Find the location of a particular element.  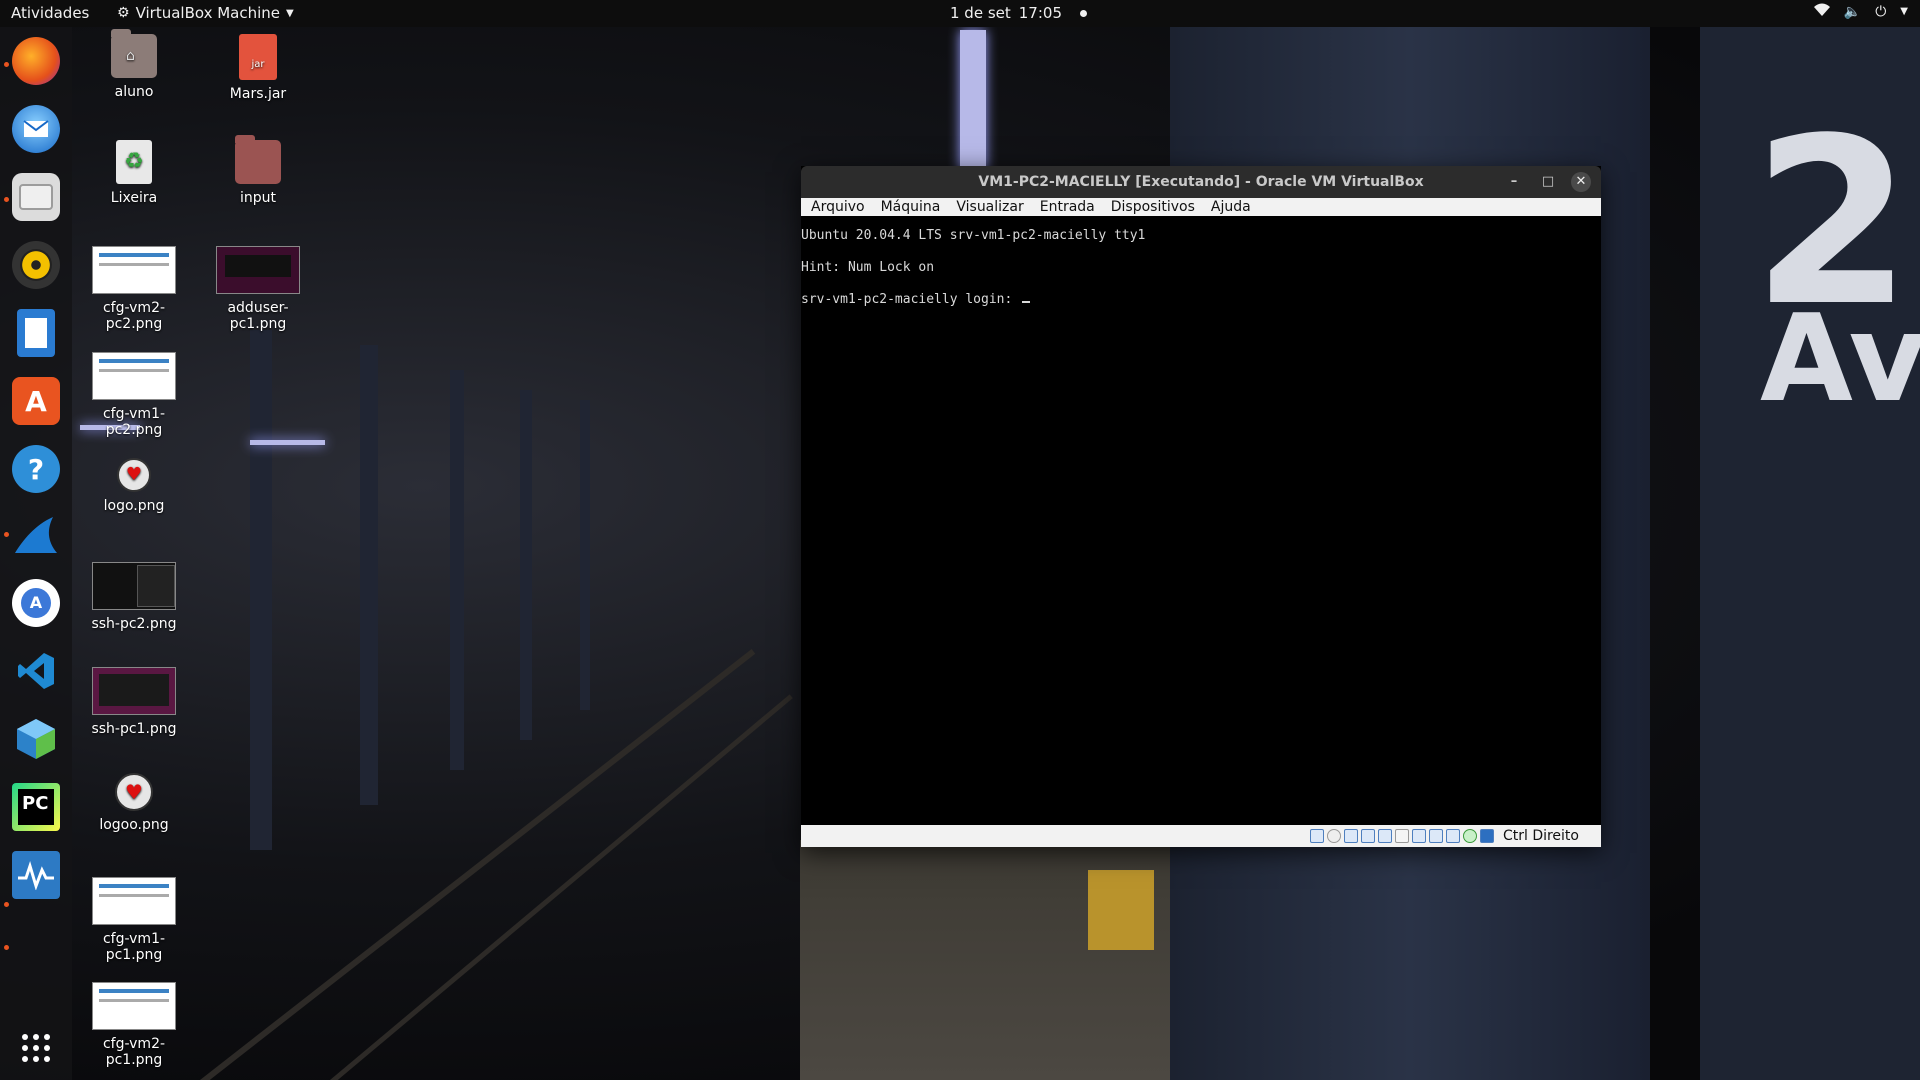

desktop-icon-label: Mars.jar is located at coordinates (258, 94).